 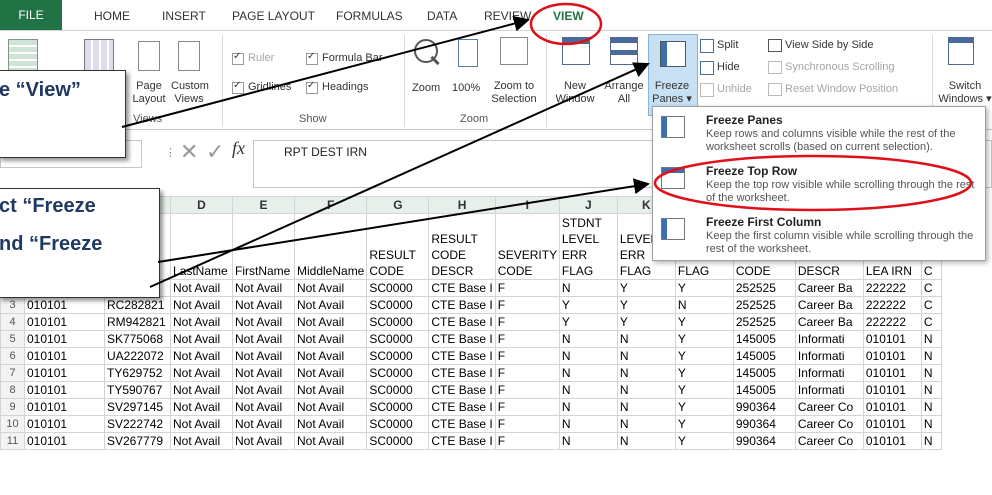 I want to click on hide-button: Hide, so click(x=728, y=67).